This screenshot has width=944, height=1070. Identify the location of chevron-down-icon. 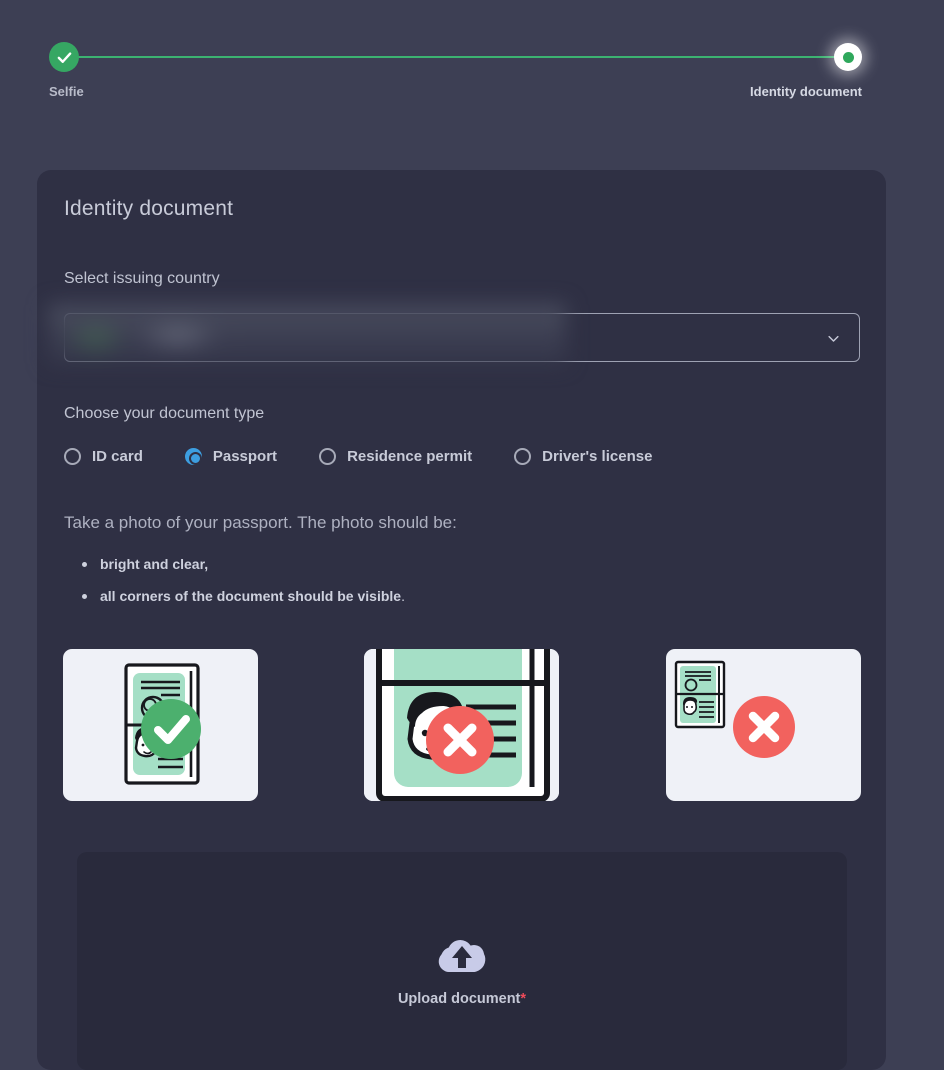
(833, 338).